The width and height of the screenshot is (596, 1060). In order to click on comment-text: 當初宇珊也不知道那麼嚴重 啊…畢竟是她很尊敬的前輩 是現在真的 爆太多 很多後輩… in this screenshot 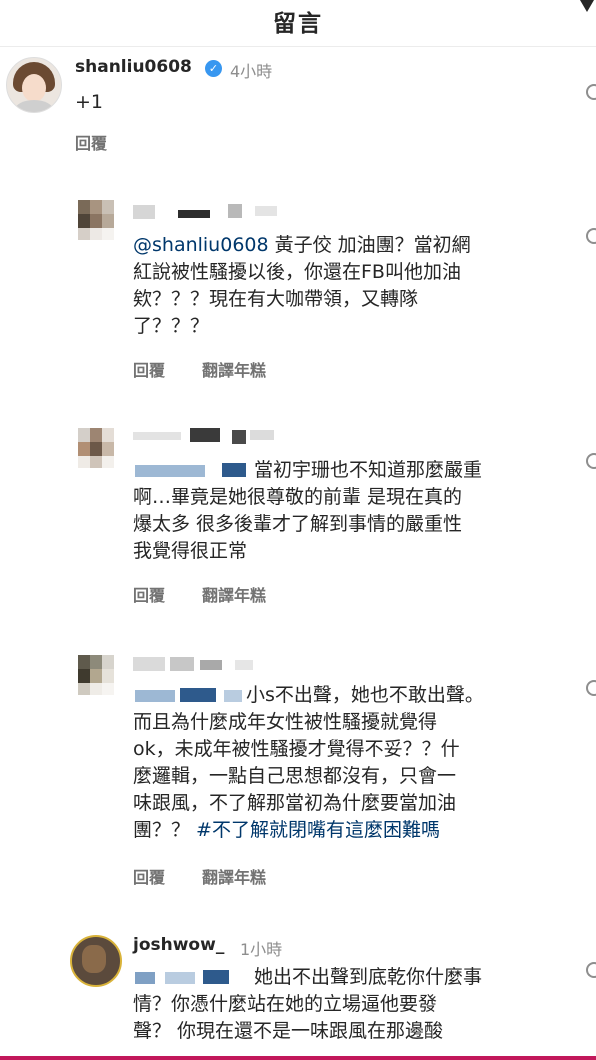, I will do `click(308, 510)`.